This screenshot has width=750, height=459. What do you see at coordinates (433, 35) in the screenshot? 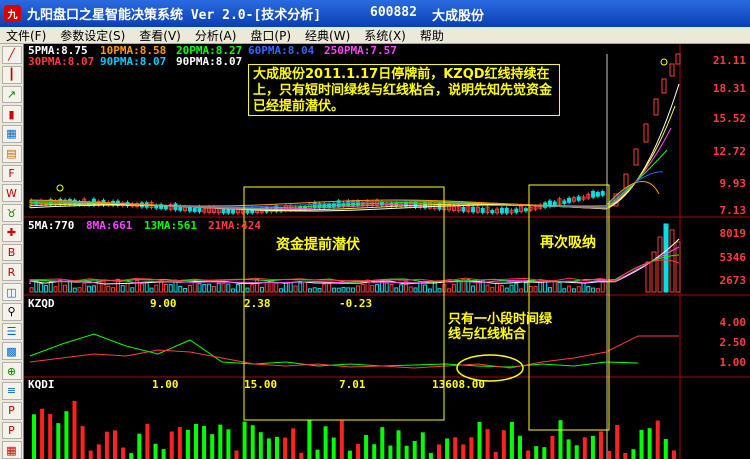
I see `menu-item-7: 帮助` at bounding box center [433, 35].